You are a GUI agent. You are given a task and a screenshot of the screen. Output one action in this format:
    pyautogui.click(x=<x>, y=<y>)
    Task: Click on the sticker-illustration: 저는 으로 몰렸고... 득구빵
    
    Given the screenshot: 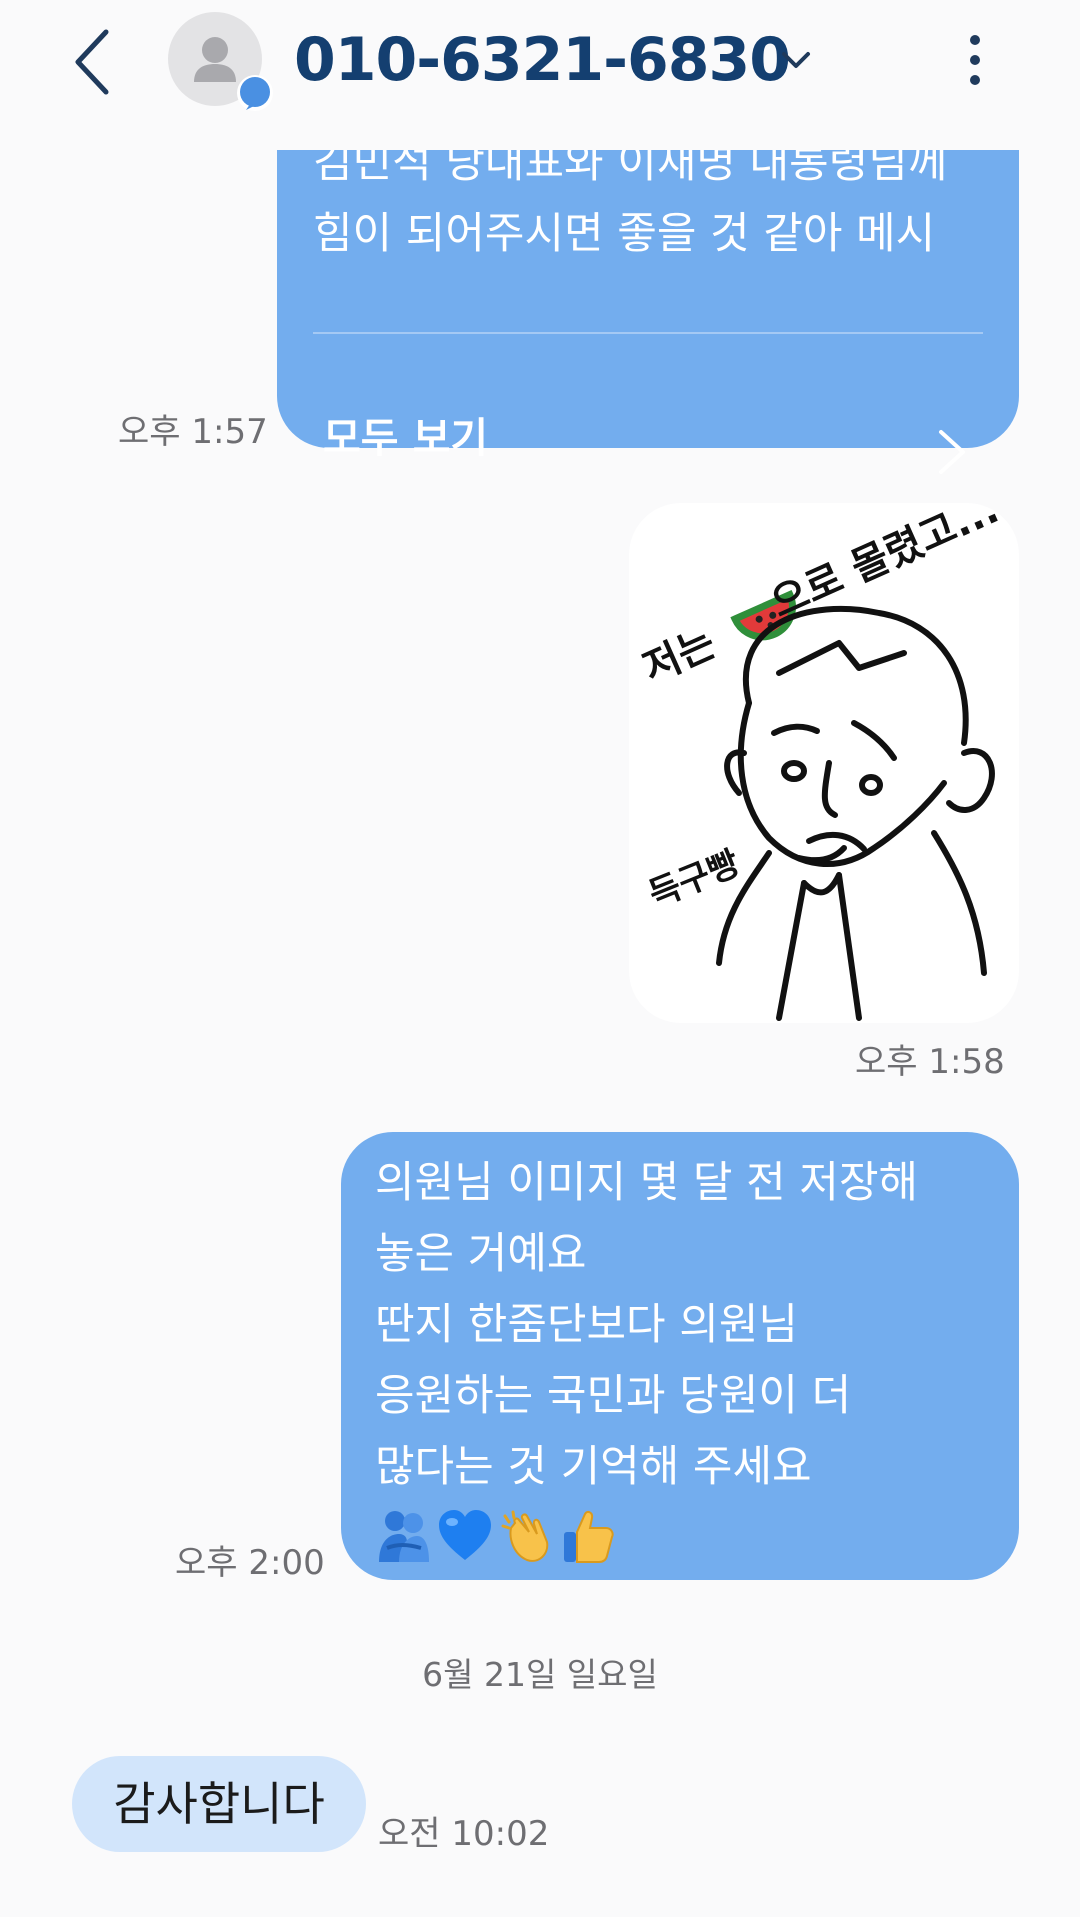 What is the action you would take?
    pyautogui.click(x=821, y=762)
    